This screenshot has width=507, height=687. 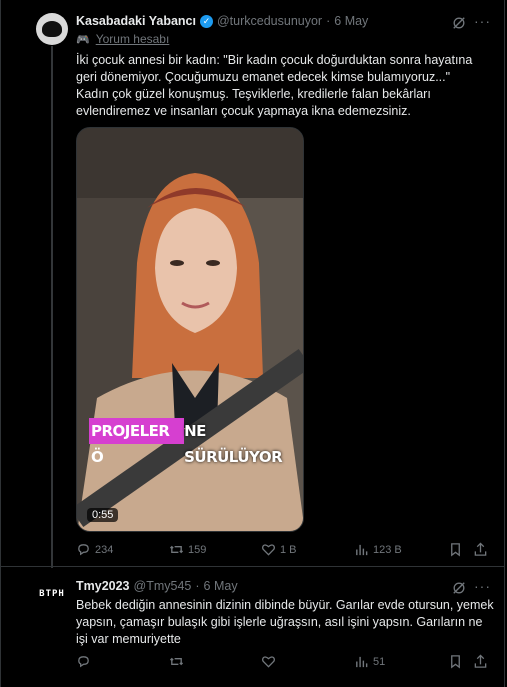 What do you see at coordinates (387, 549) in the screenshot?
I see `view-count: 123 B` at bounding box center [387, 549].